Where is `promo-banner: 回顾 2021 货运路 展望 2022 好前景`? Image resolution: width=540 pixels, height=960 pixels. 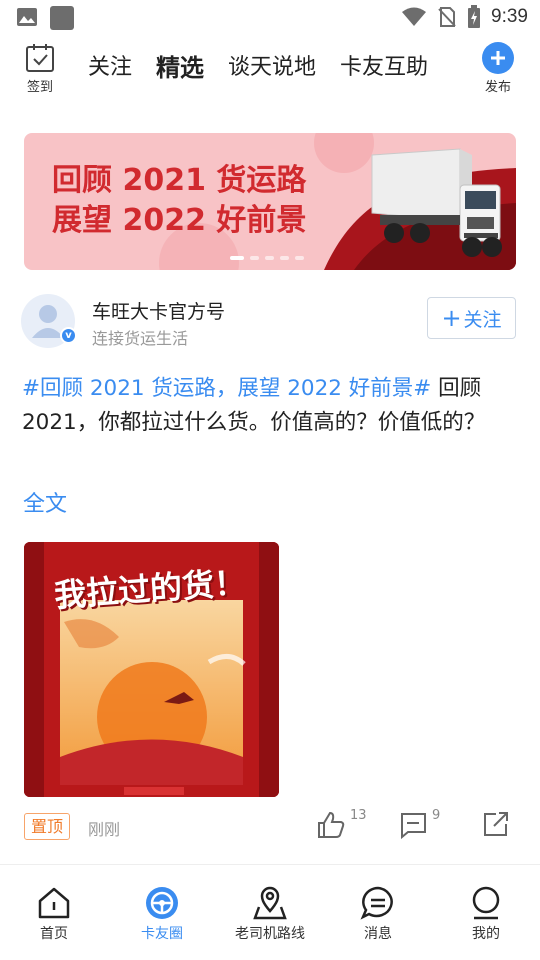
promo-banner: 回顾 2021 货运路 展望 2022 好前景 is located at coordinates (270, 201).